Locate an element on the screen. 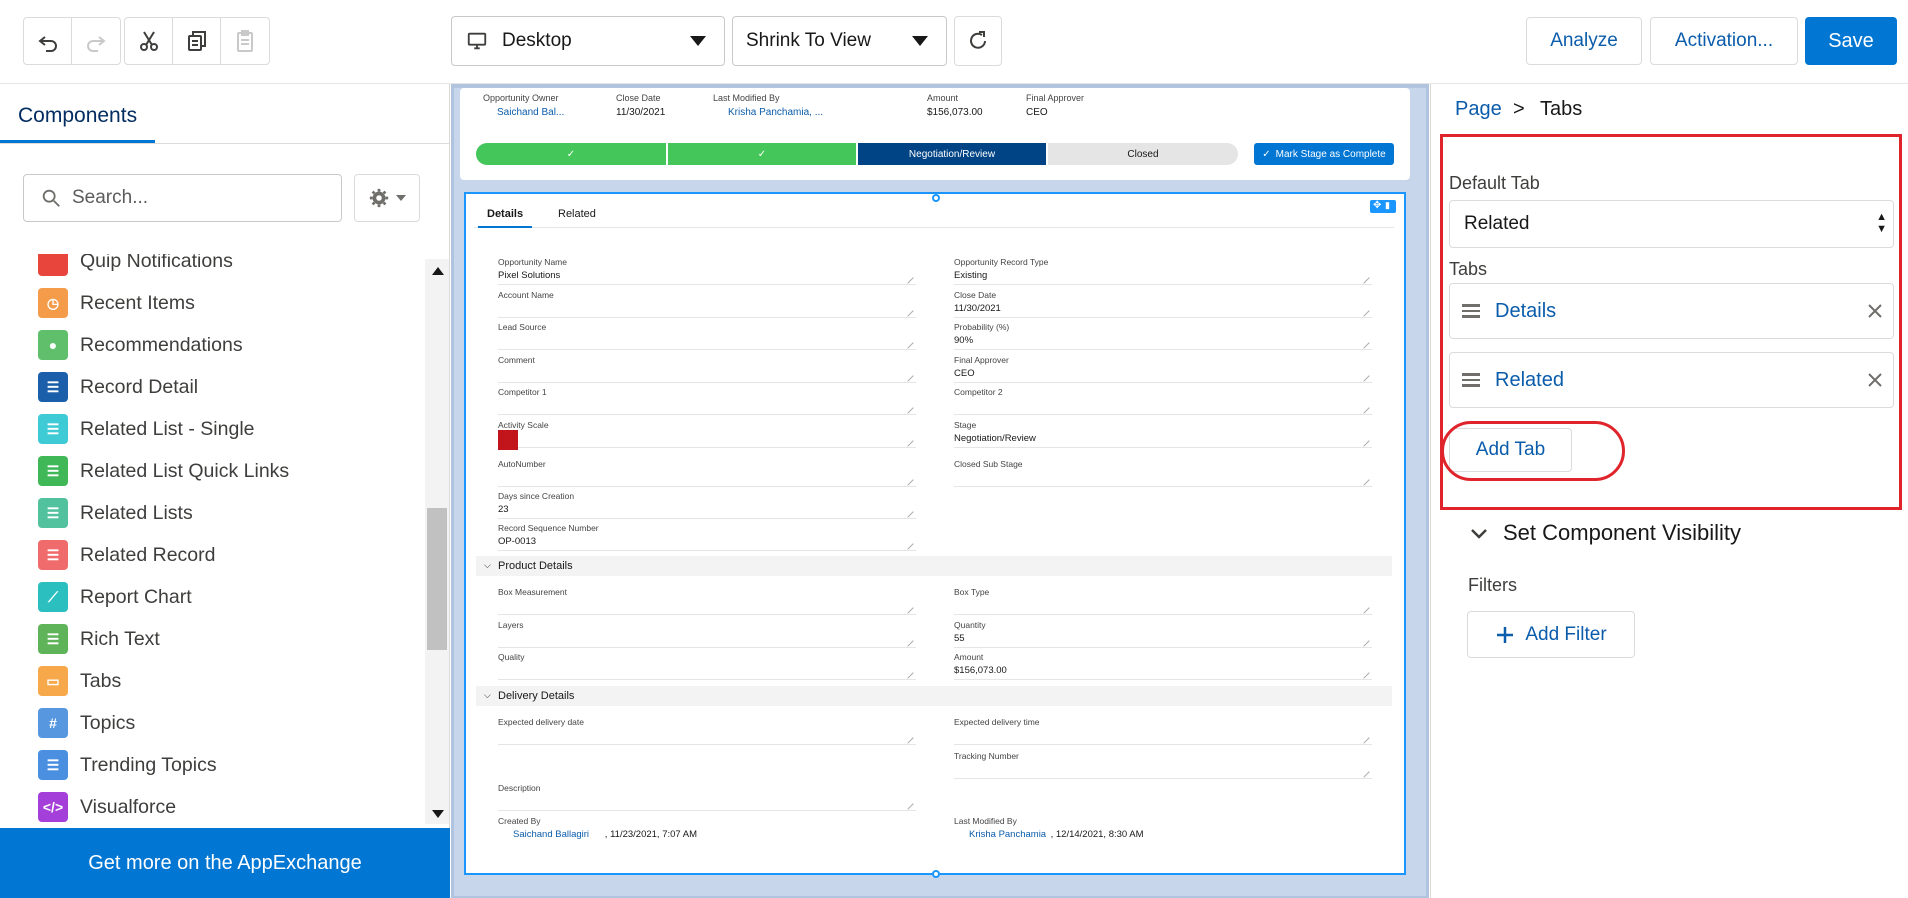  component-item: Quip Notifications is located at coordinates (135, 265).